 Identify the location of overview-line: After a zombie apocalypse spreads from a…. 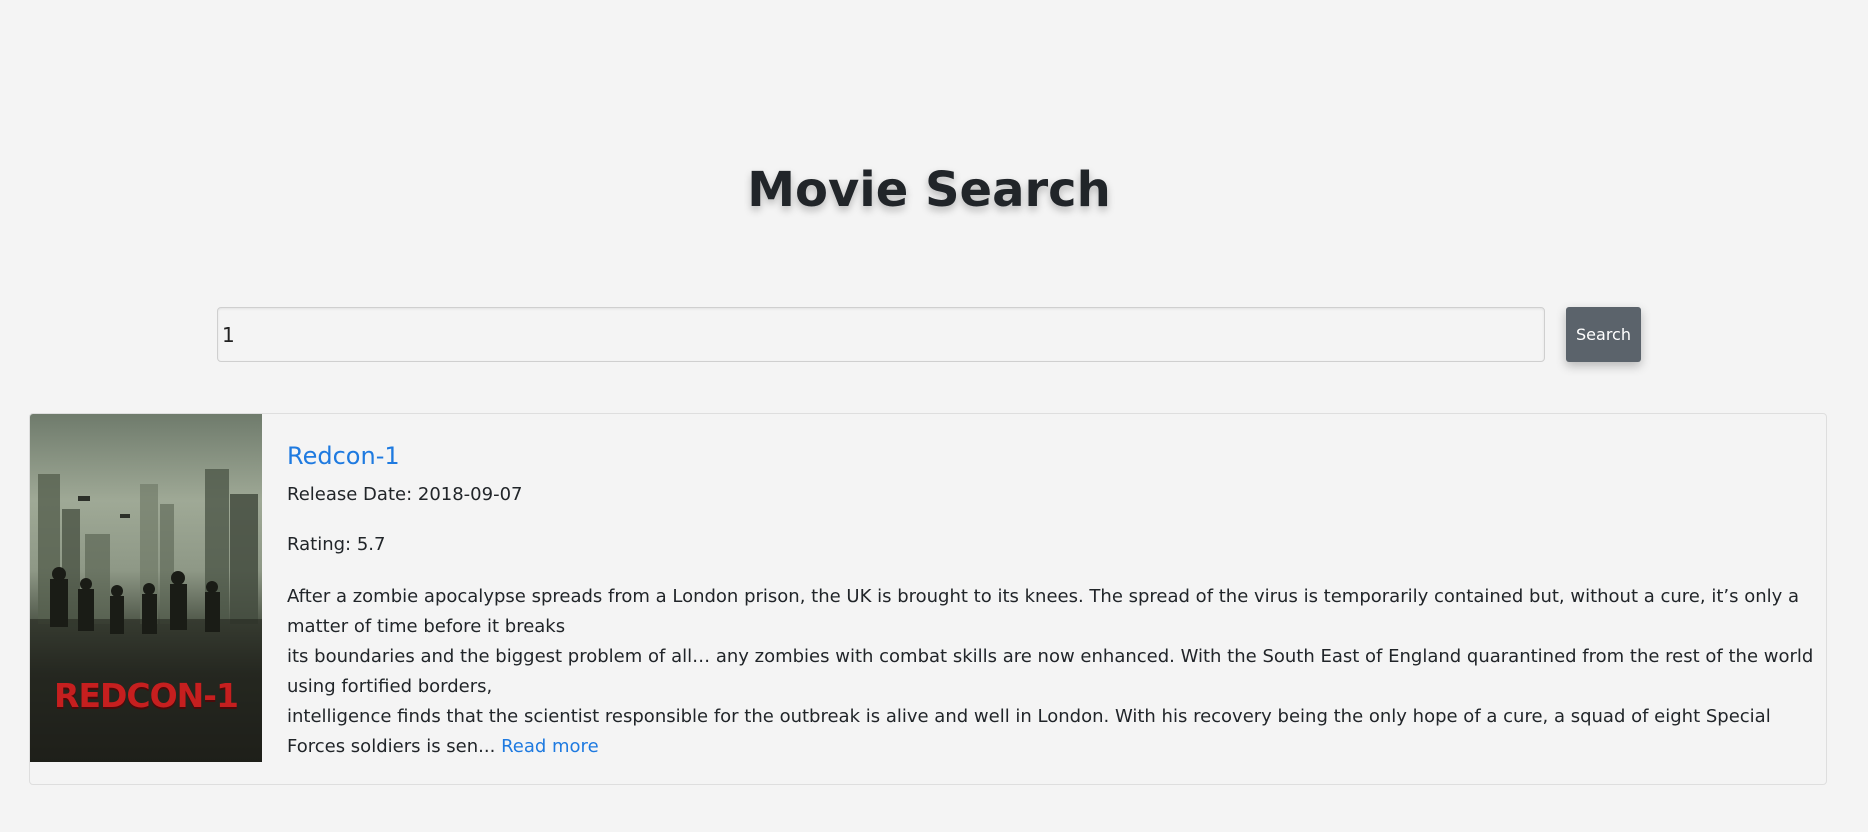
(1043, 611).